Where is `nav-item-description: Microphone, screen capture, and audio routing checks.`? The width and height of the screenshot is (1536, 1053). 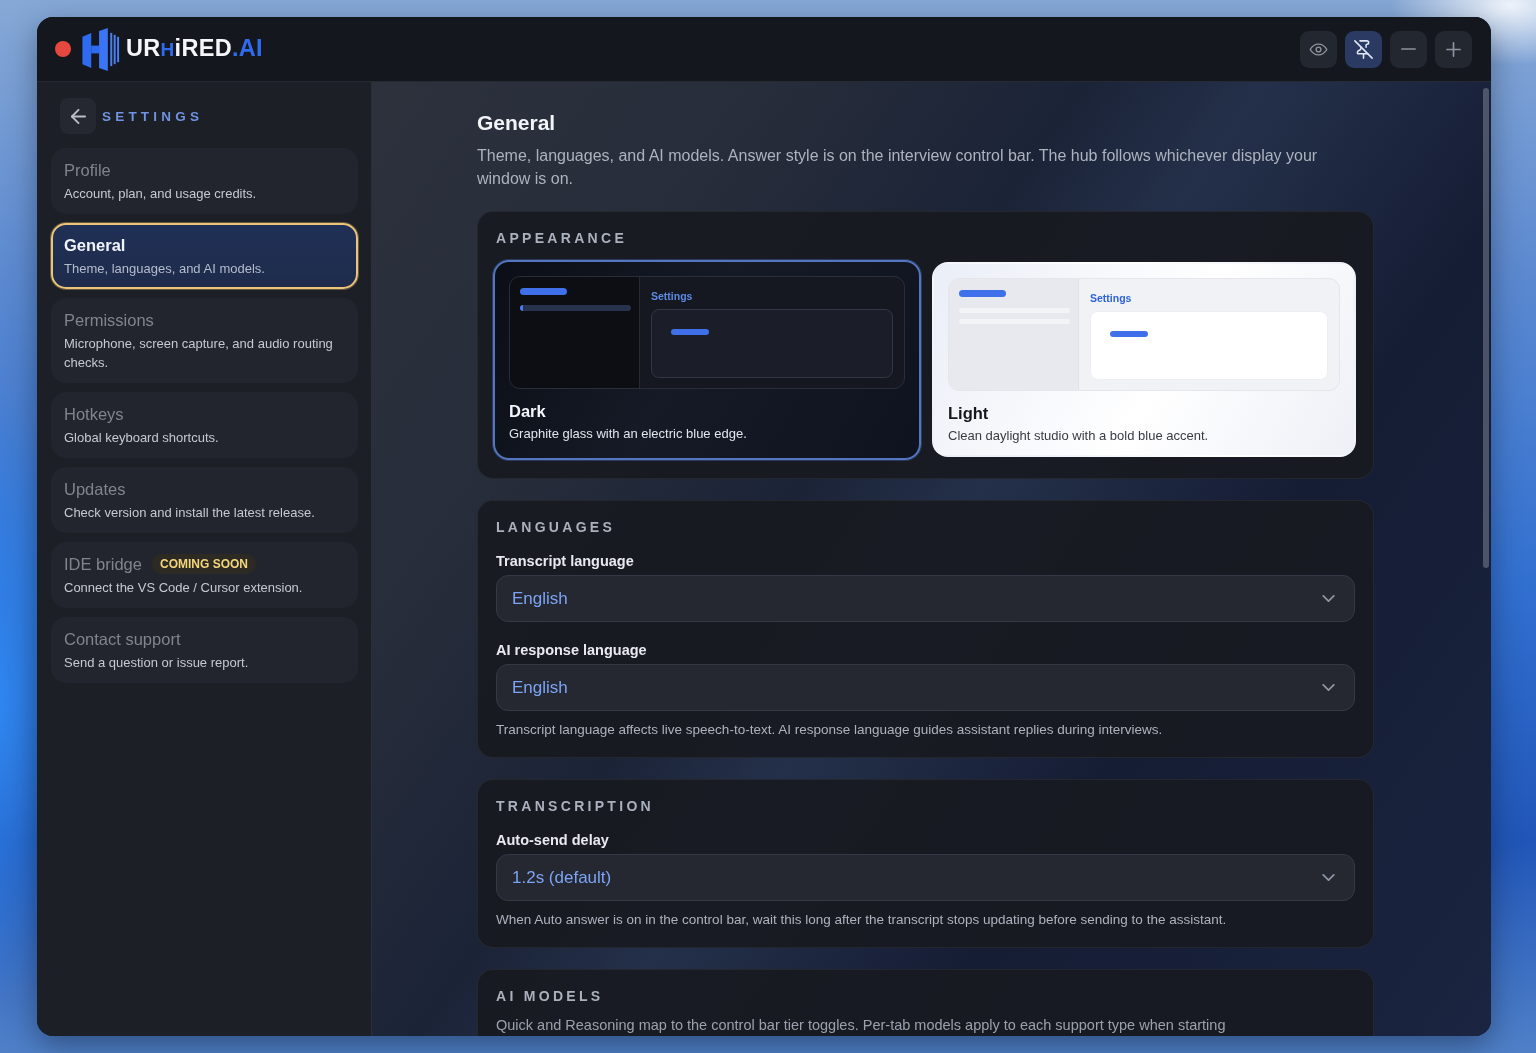
nav-item-description: Microphone, screen capture, and audio routing checks. is located at coordinates (199, 353).